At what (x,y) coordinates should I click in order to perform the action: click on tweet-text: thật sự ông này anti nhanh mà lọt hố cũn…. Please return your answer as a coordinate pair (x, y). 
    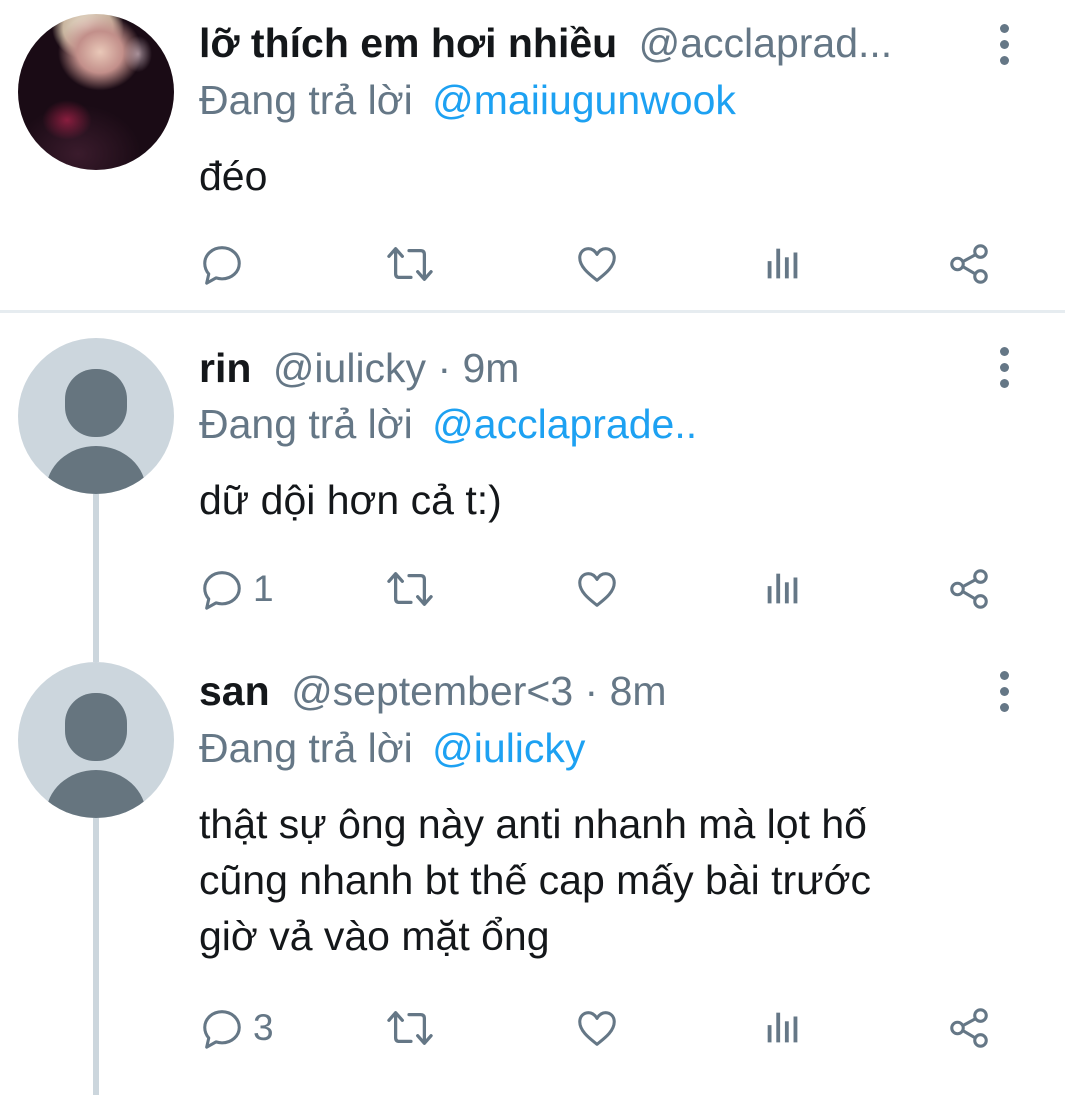
    Looking at the image, I should click on (535, 880).